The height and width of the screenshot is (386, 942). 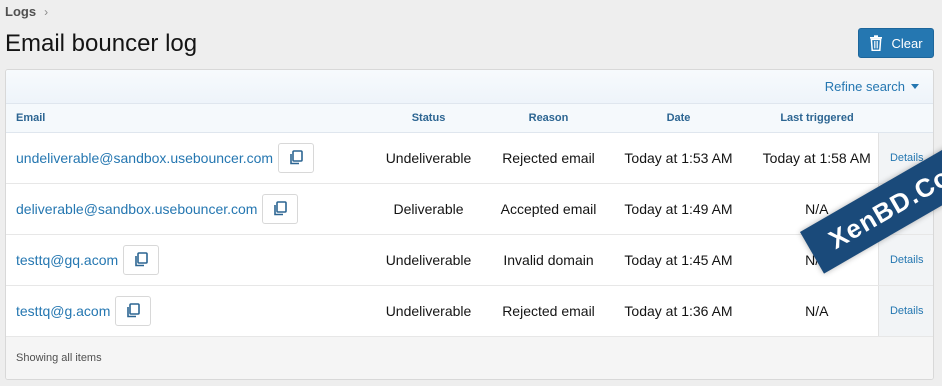 What do you see at coordinates (469, 87) in the screenshot?
I see `filter-bar: Refine search` at bounding box center [469, 87].